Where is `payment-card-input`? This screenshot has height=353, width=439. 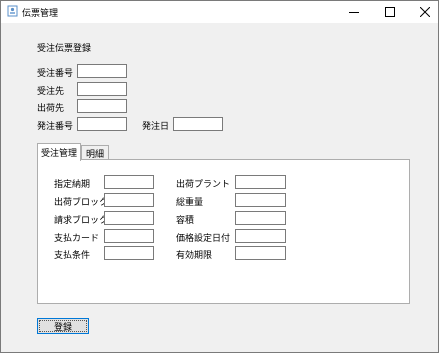
payment-card-input is located at coordinates (129, 236).